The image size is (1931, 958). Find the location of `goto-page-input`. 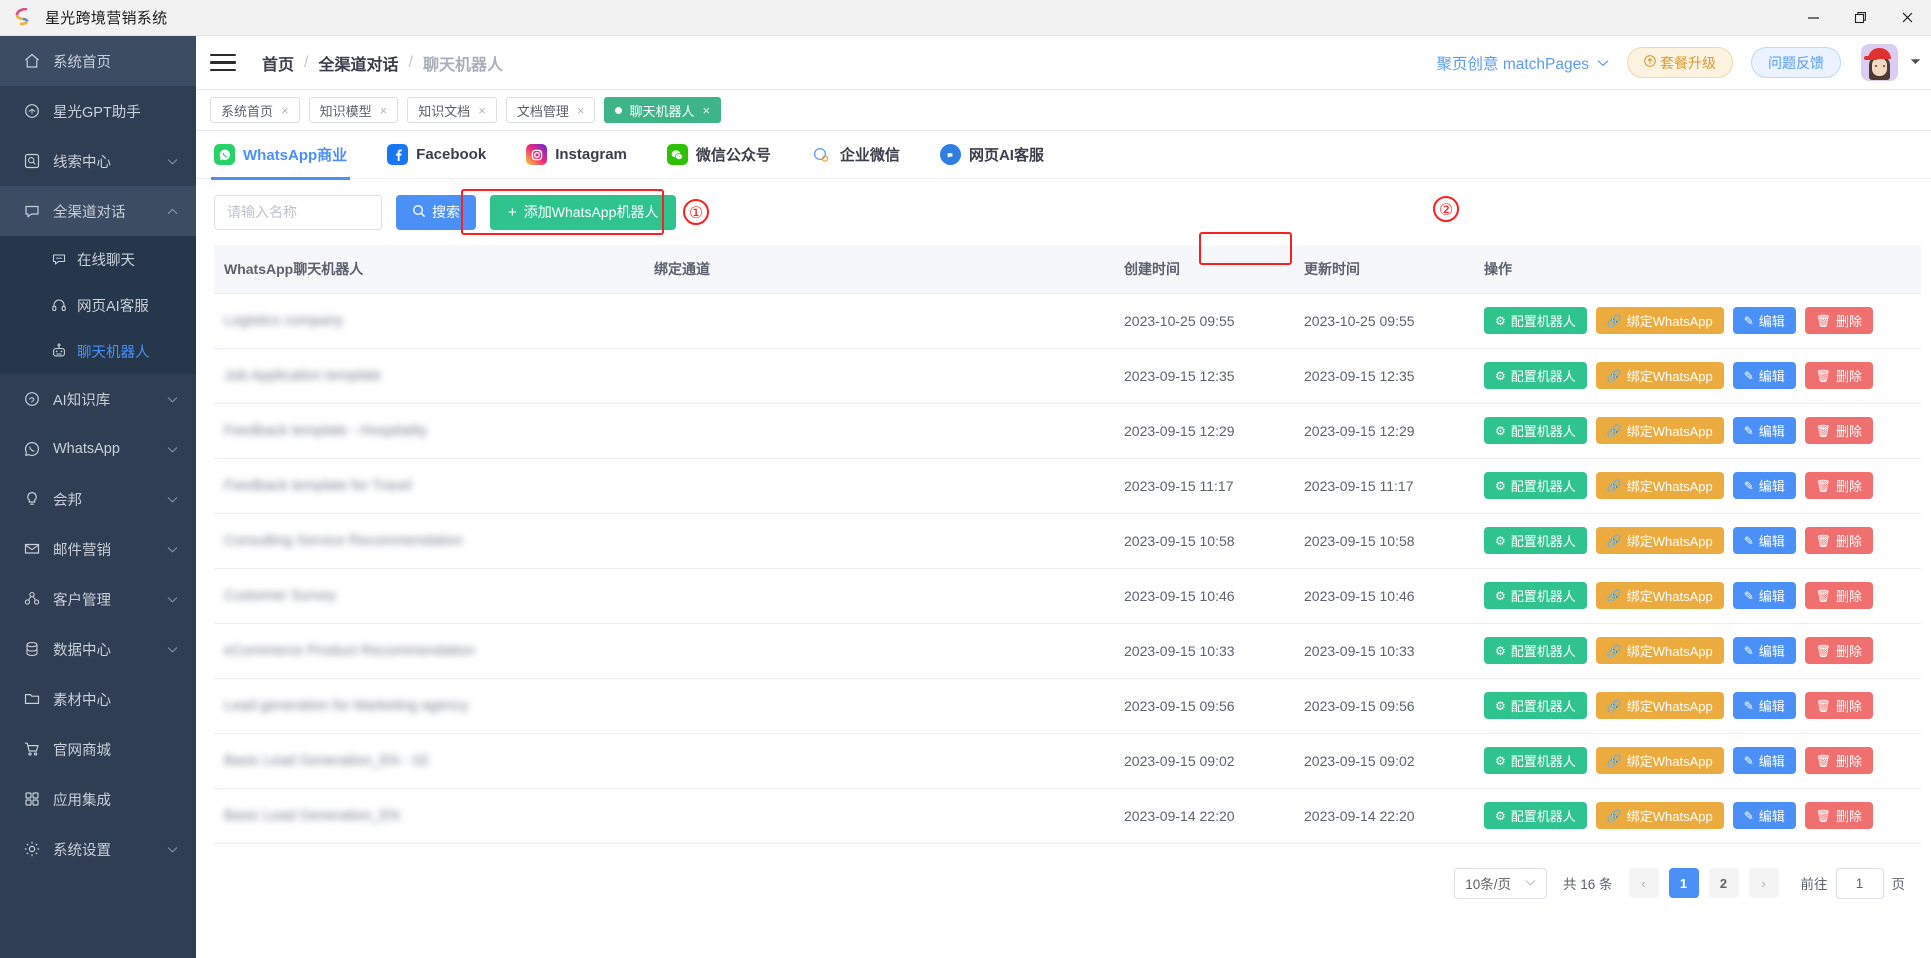

goto-page-input is located at coordinates (1859, 883).